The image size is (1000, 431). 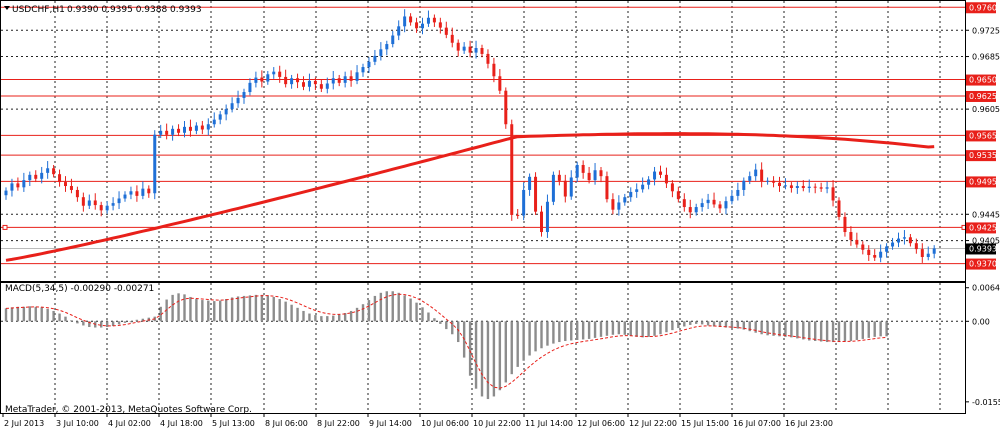 I want to click on level-anchor-handle, so click(x=5, y=227).